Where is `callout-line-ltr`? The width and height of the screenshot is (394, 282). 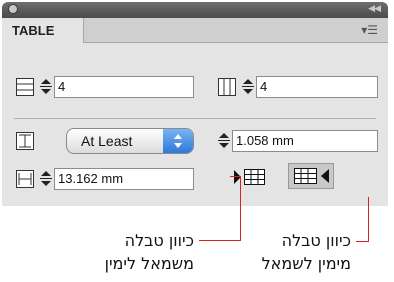
callout-line-ltr is located at coordinates (240, 208).